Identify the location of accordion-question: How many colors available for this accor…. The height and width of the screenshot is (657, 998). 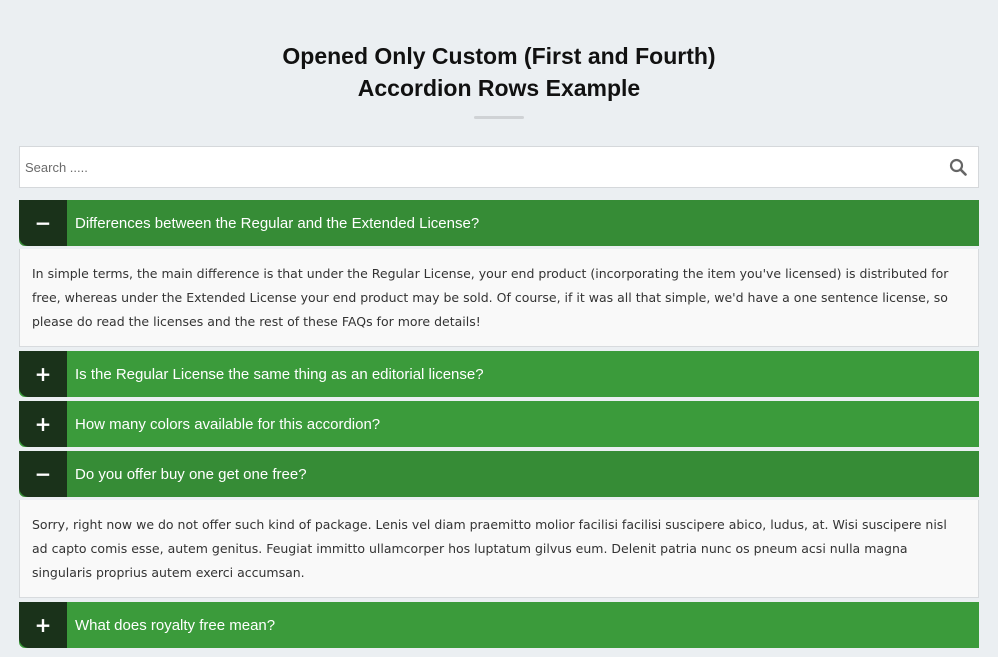
(228, 424).